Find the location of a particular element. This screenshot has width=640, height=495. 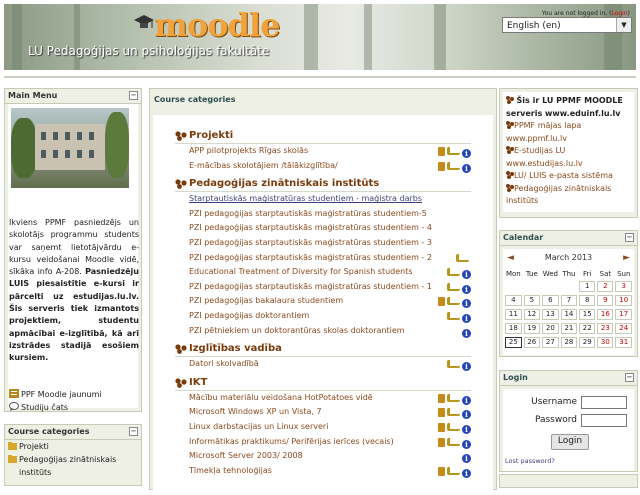

calendar-day: 5 is located at coordinates (531, 300).